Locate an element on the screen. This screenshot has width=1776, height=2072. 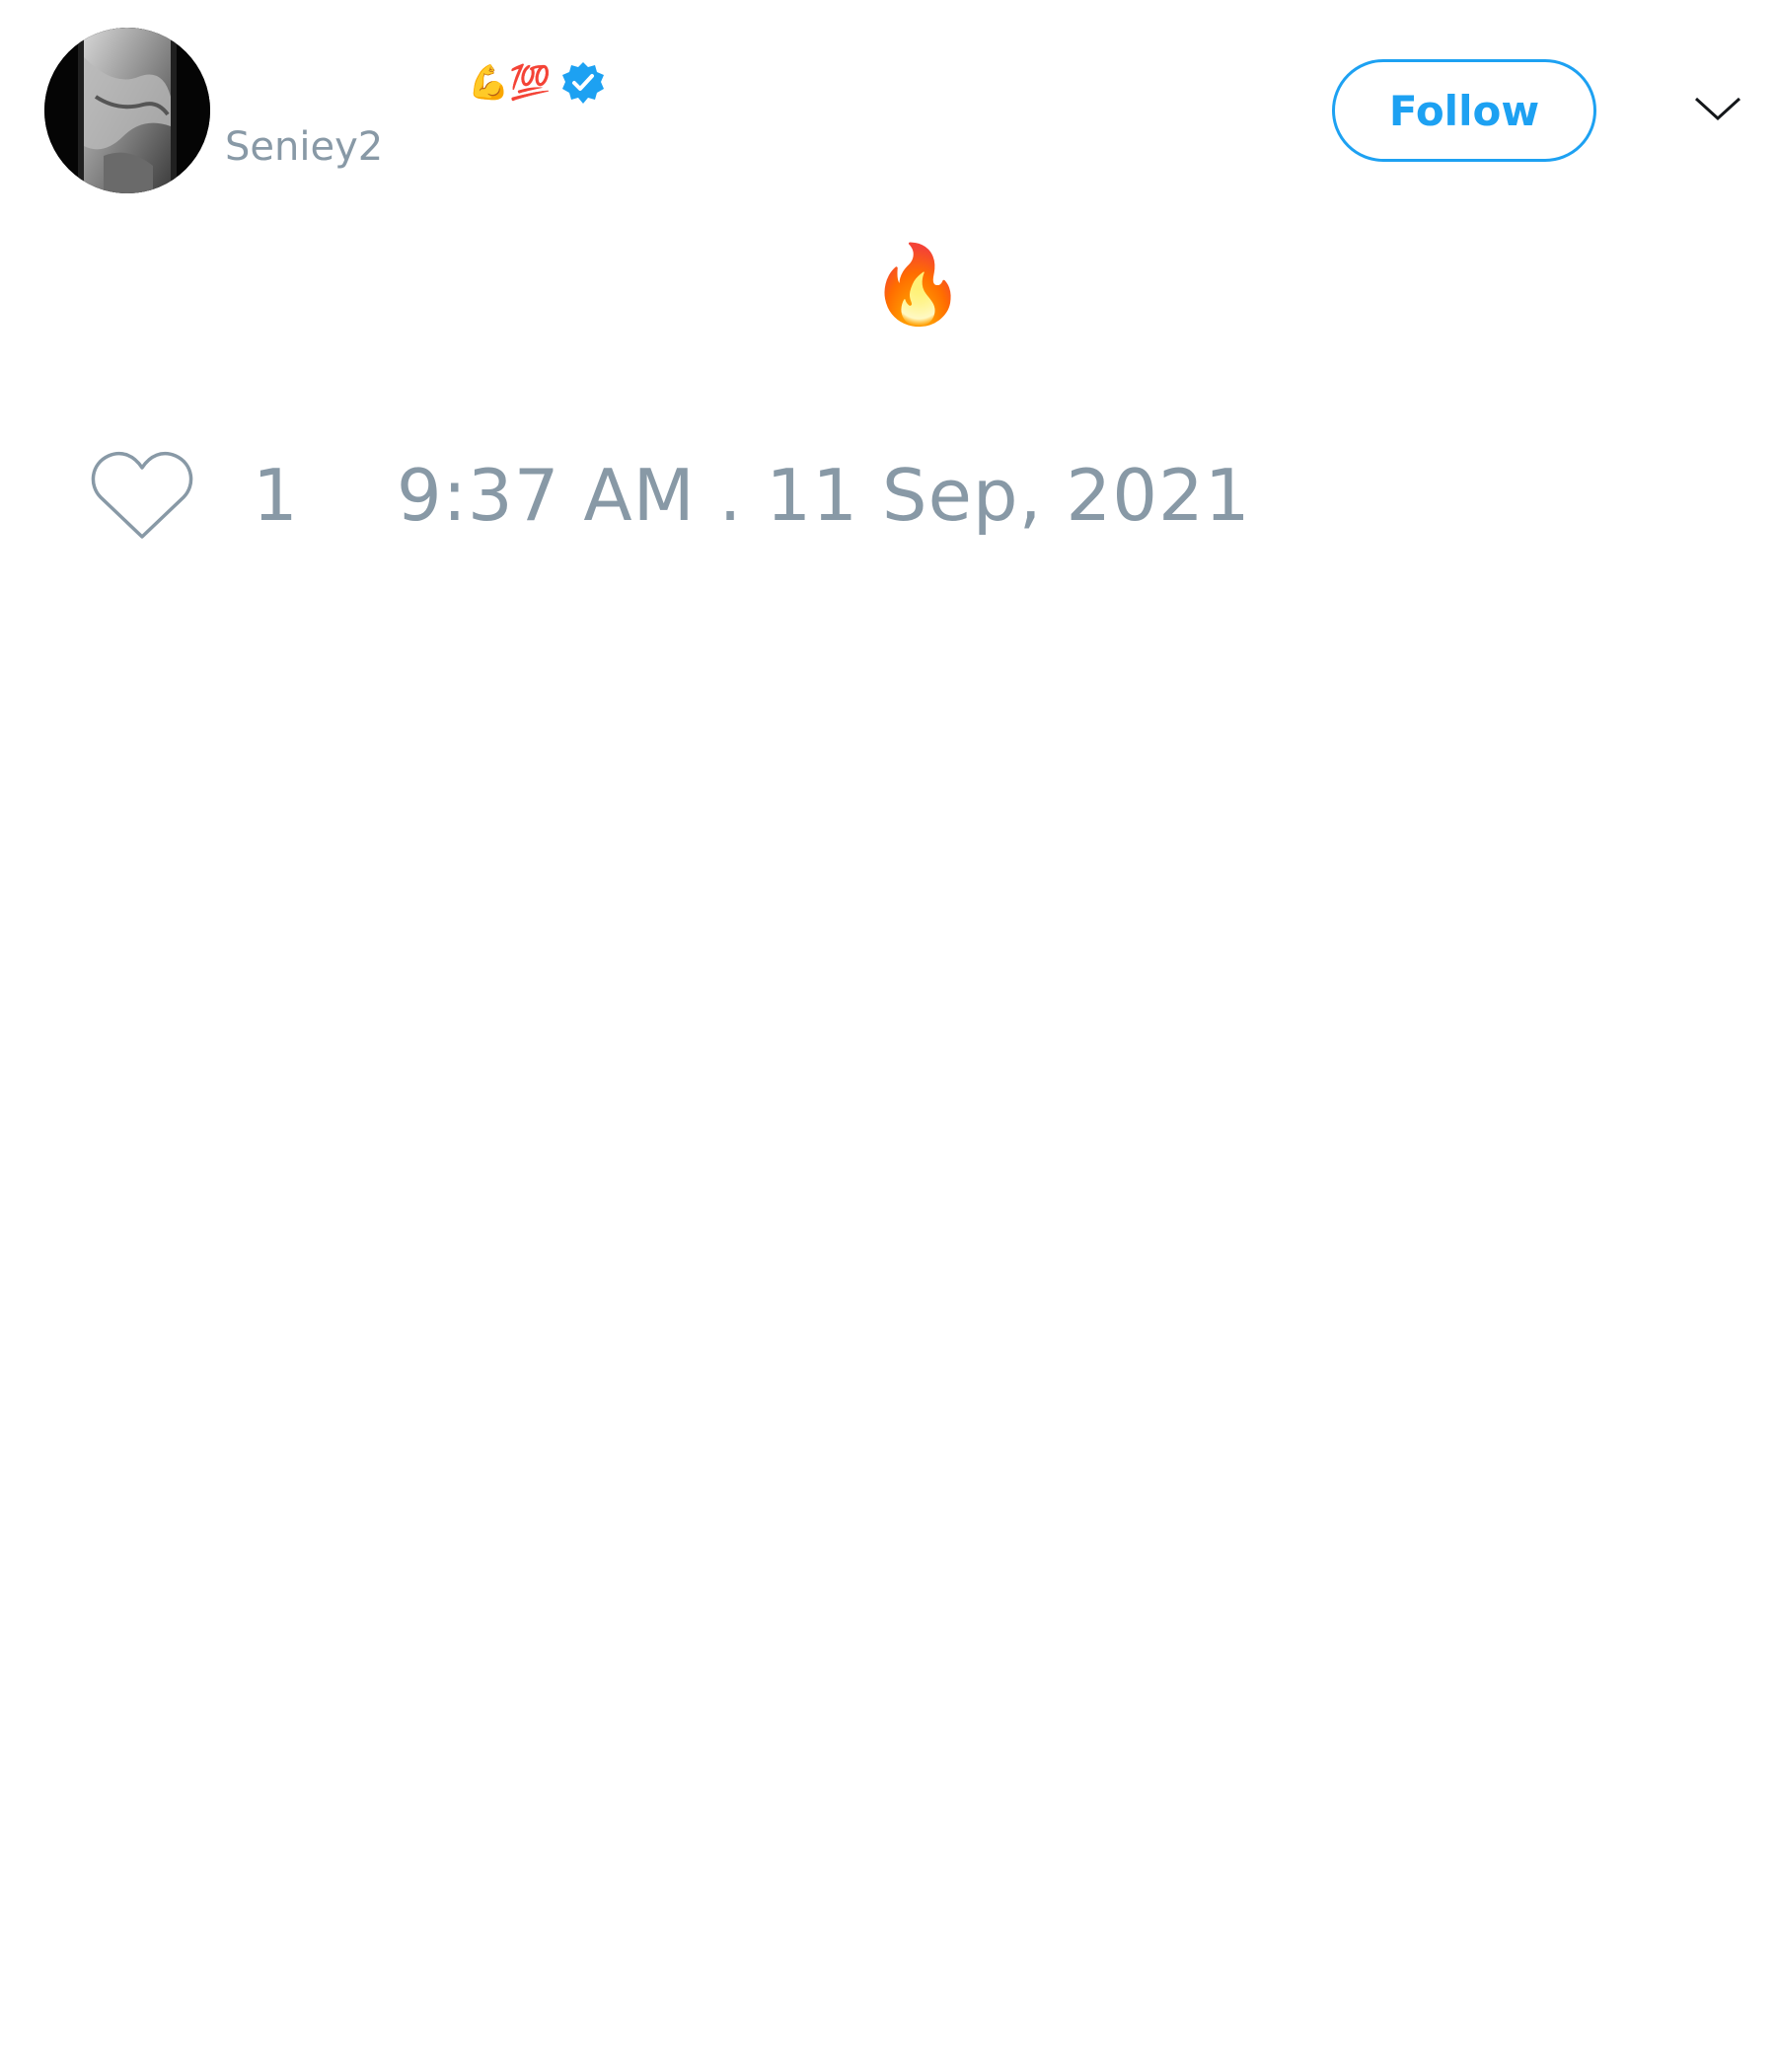
heart-icon is located at coordinates (142, 496).